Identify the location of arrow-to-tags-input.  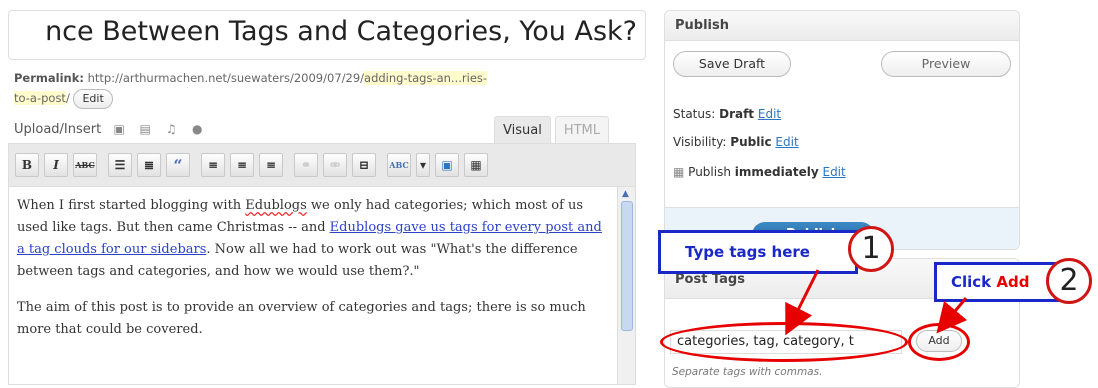
(802, 302).